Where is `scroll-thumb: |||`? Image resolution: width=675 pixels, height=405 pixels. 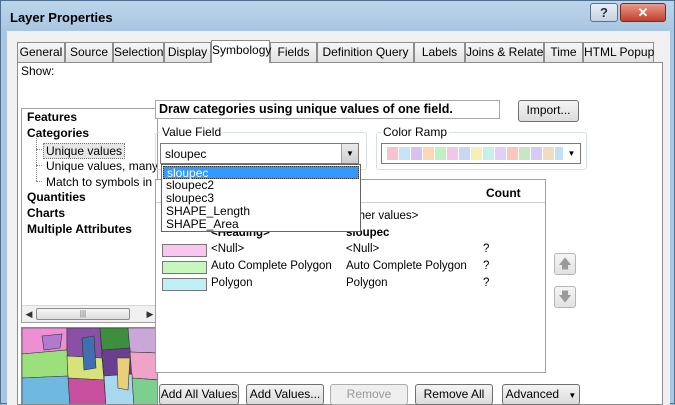
scroll-thumb: ||| is located at coordinates (83, 314).